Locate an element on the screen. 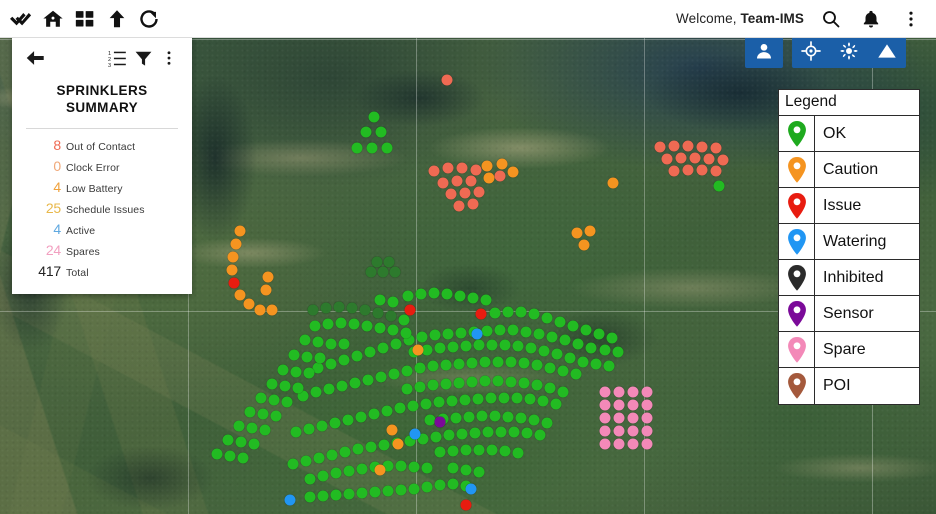 The width and height of the screenshot is (936, 514). summary-stat-row: 4 Active is located at coordinates (102, 229).